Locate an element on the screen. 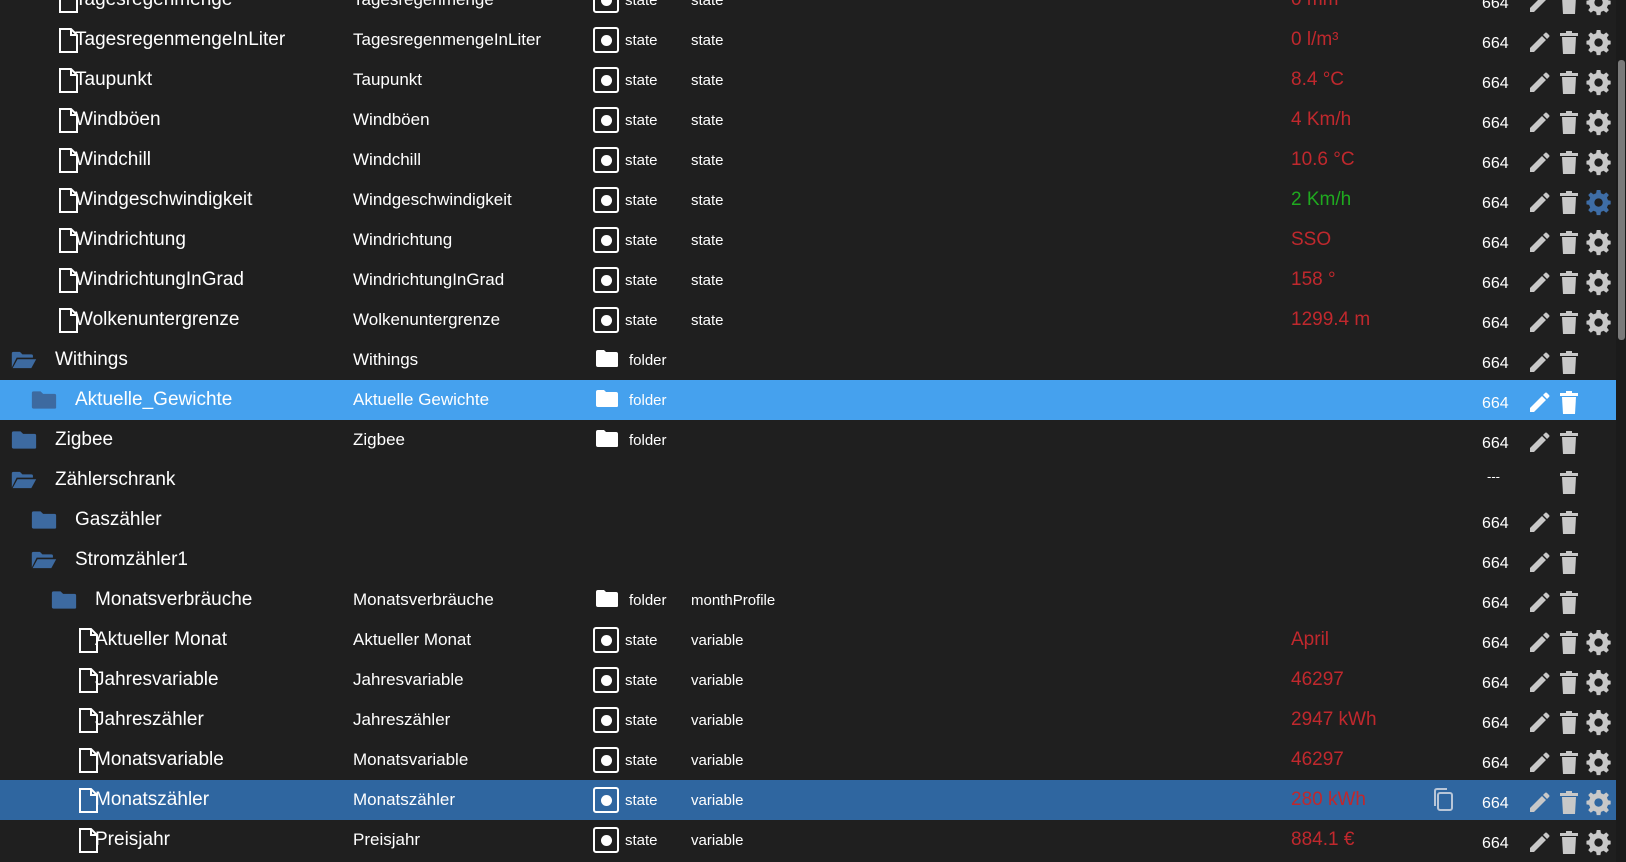 This screenshot has width=1626, height=862. object-value: 10.6 °C is located at coordinates (1323, 160).